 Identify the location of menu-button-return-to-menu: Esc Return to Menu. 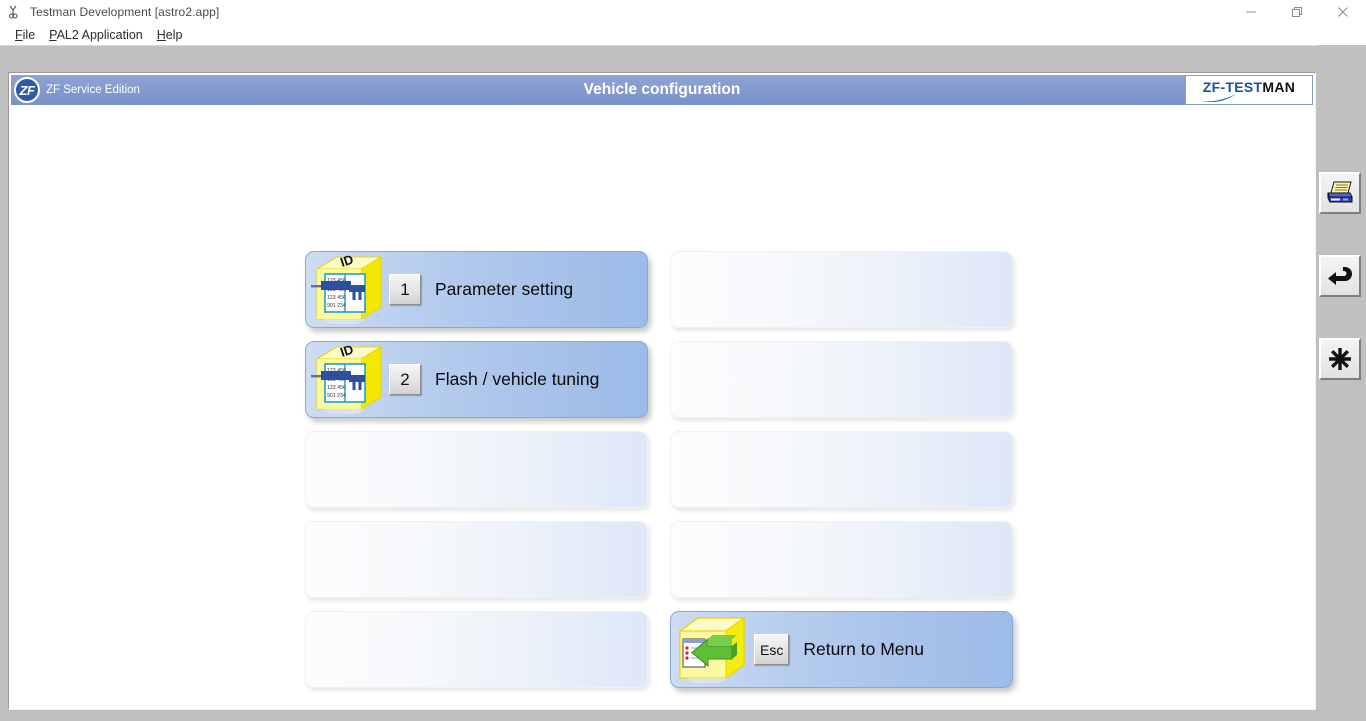
(841, 649).